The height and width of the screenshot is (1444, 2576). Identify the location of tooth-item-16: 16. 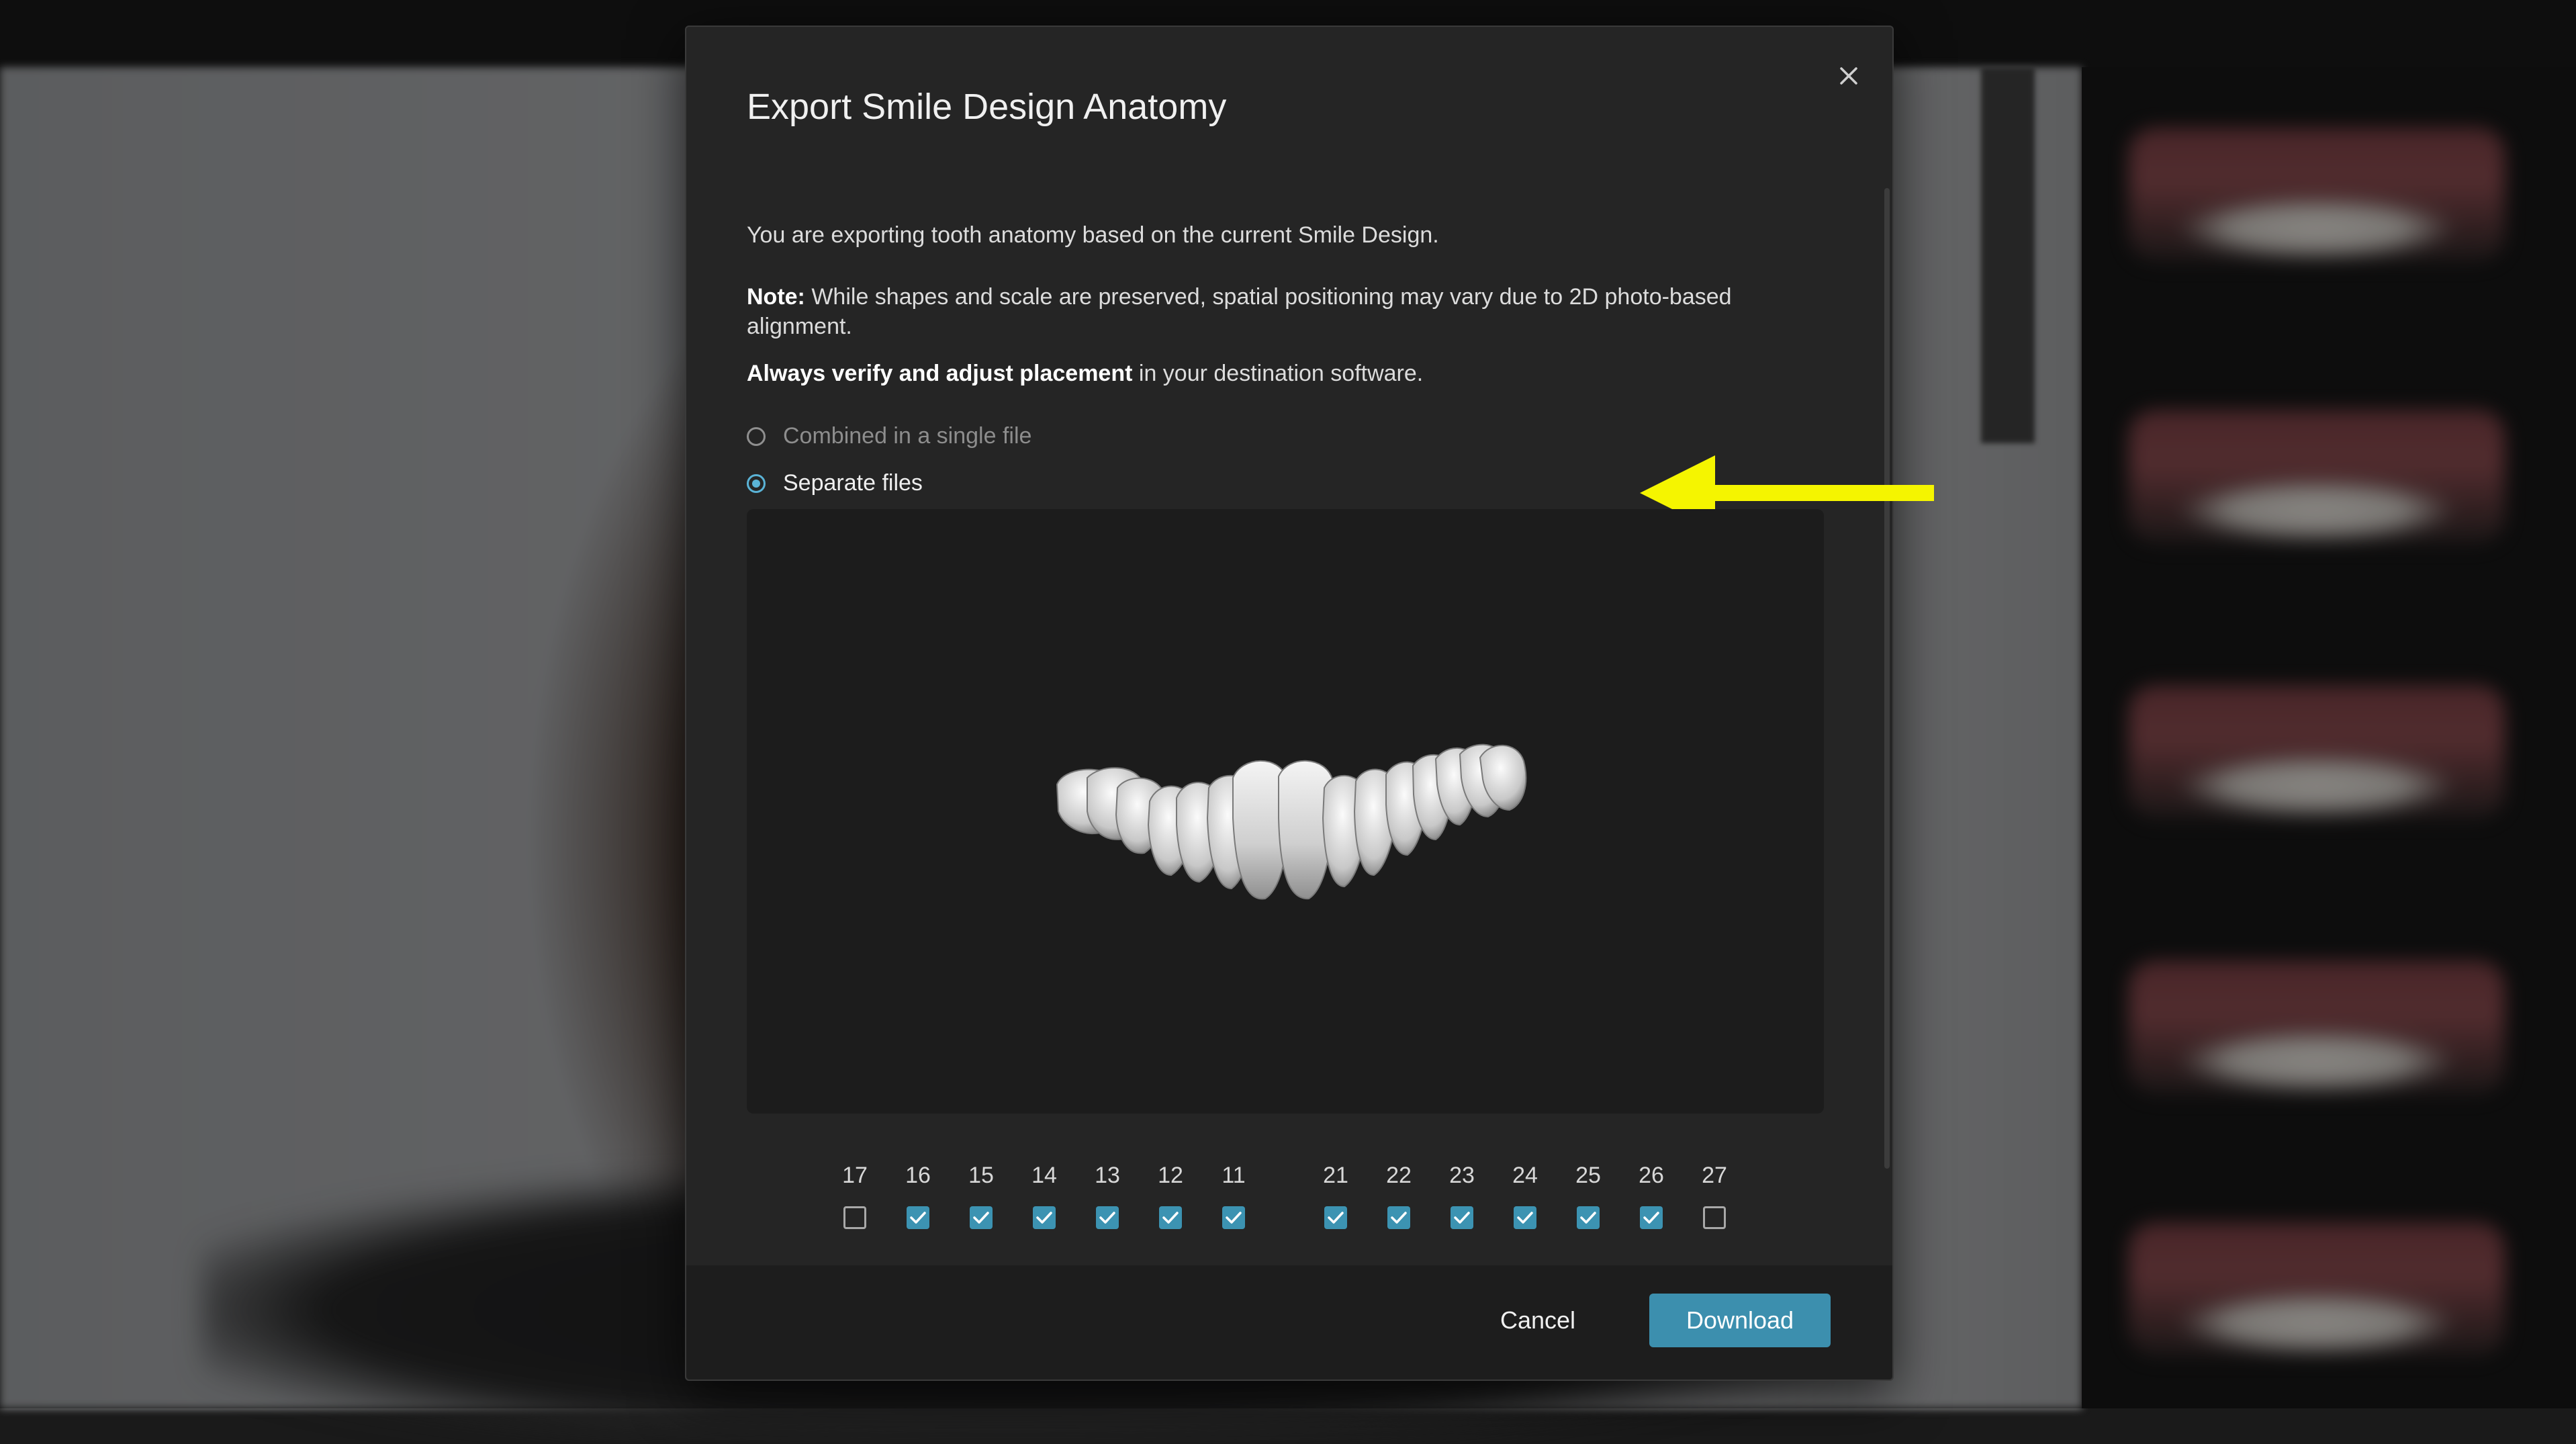
(918, 1196).